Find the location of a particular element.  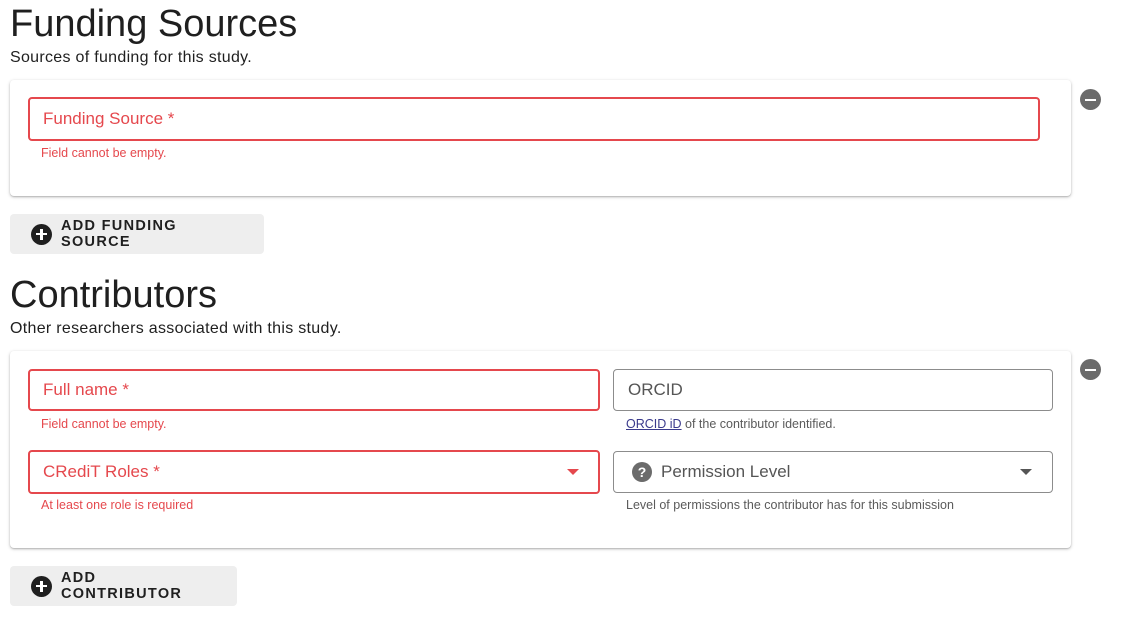

credit-roles-label: CRediT Roles * is located at coordinates (101, 471).